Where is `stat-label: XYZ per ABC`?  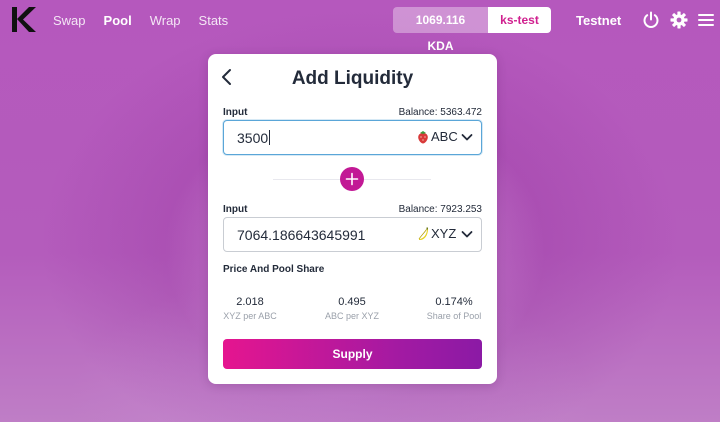
stat-label: XYZ per ABC is located at coordinates (250, 316).